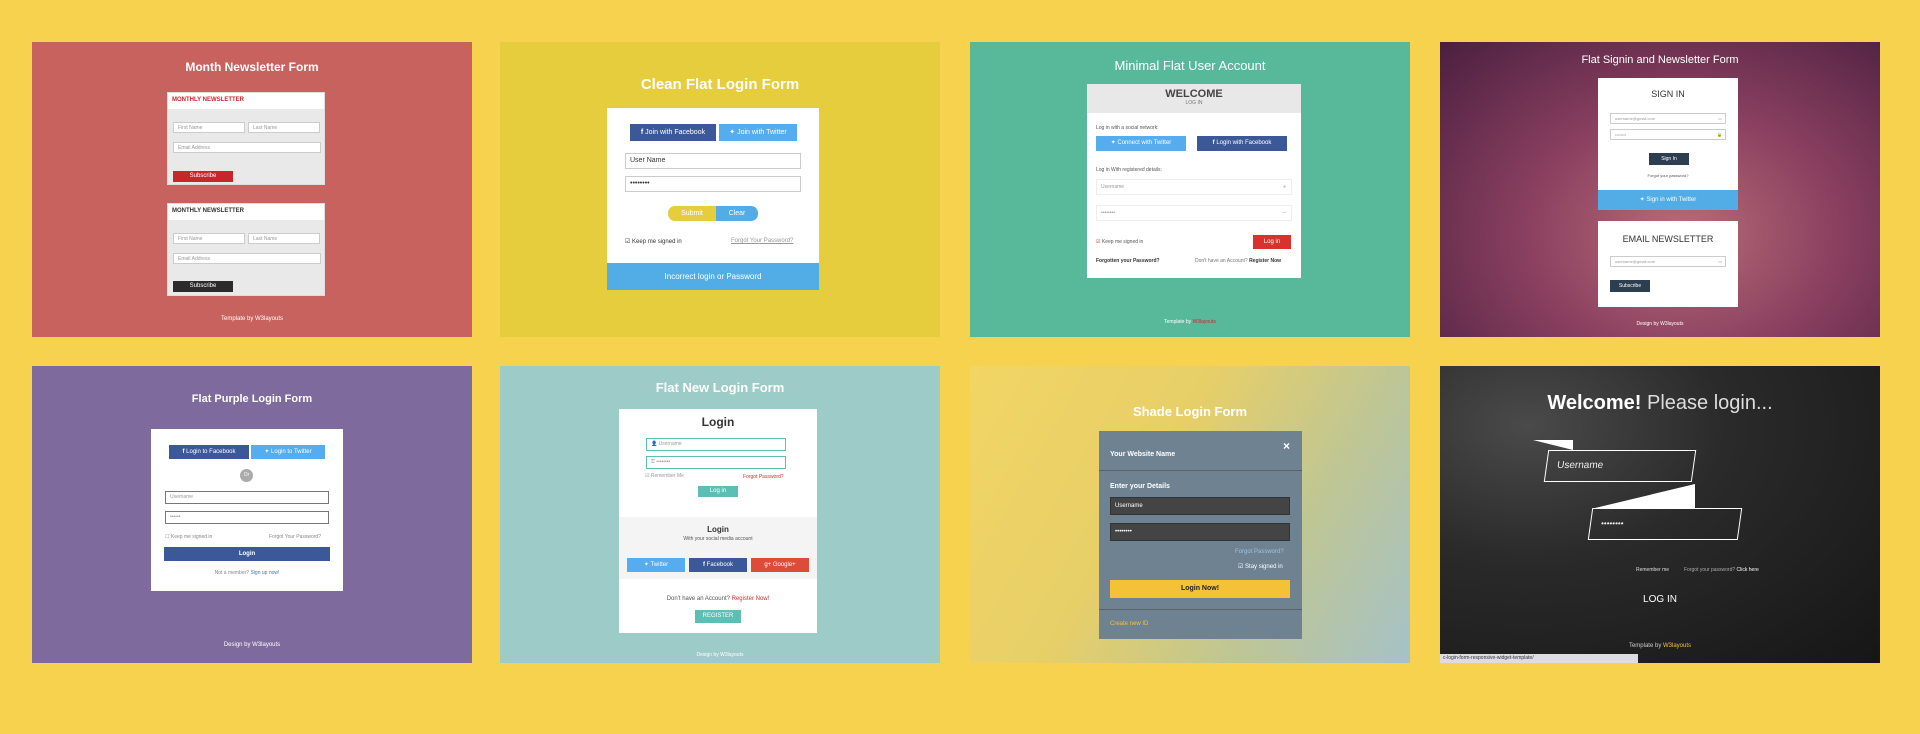  I want to click on twitter-button: ✦ Login to Twitter, so click(288, 452).